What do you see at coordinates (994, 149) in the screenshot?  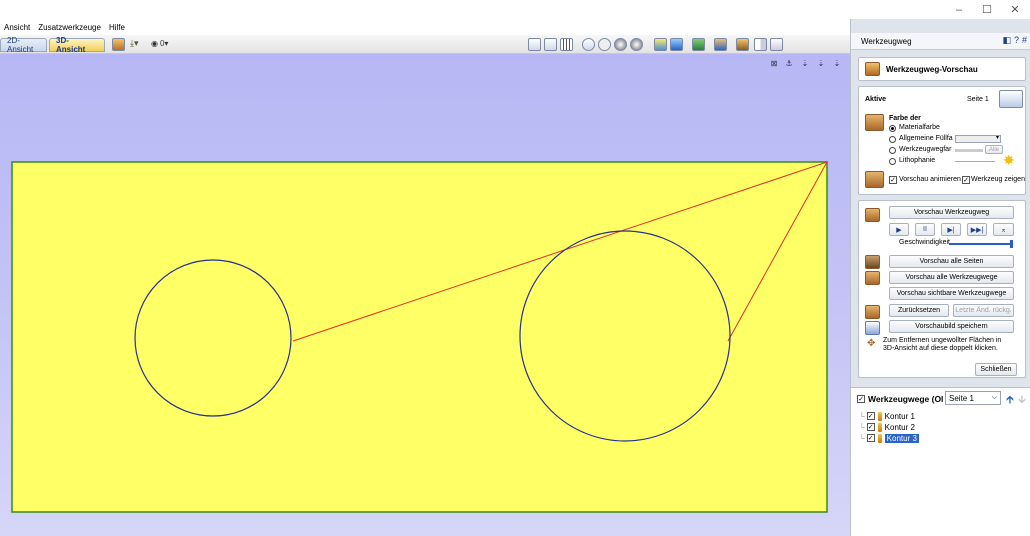 I see `alle-button: Alle` at bounding box center [994, 149].